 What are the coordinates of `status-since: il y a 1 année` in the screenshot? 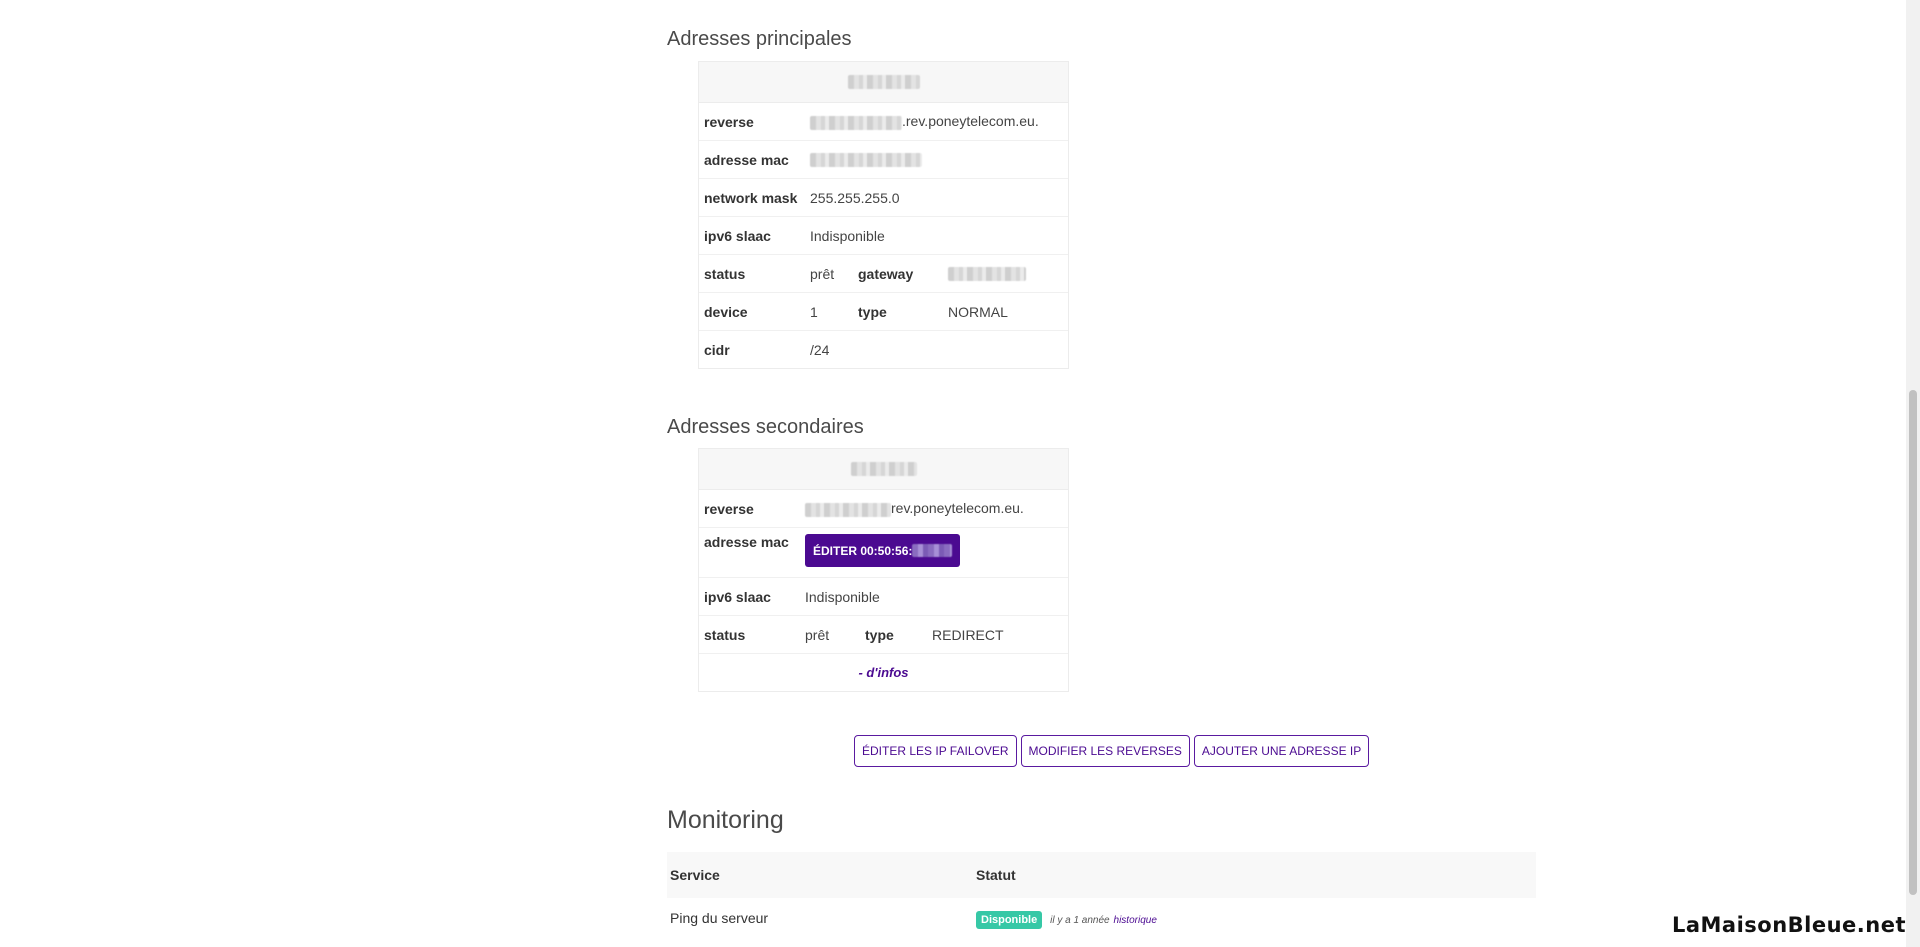 It's located at (1080, 920).